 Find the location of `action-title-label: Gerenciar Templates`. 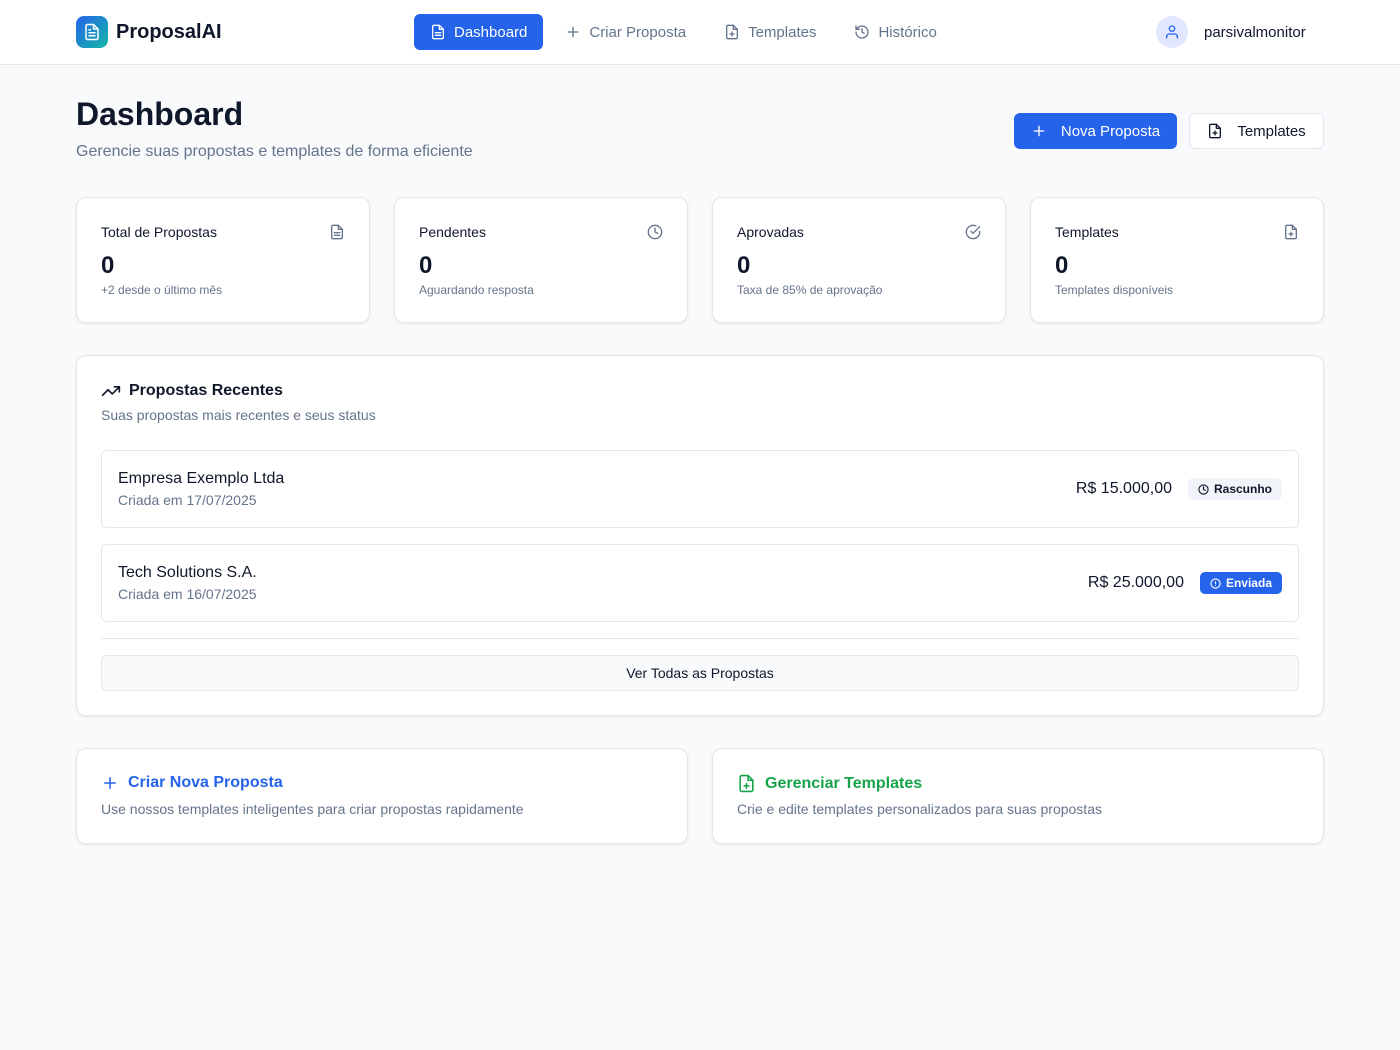

action-title-label: Gerenciar Templates is located at coordinates (844, 783).